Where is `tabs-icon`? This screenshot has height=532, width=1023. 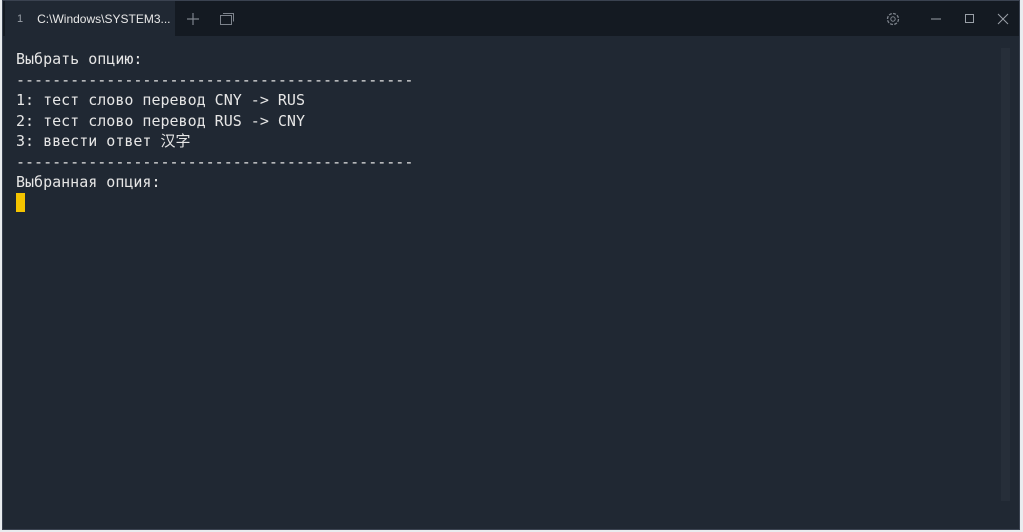
tabs-icon is located at coordinates (227, 18).